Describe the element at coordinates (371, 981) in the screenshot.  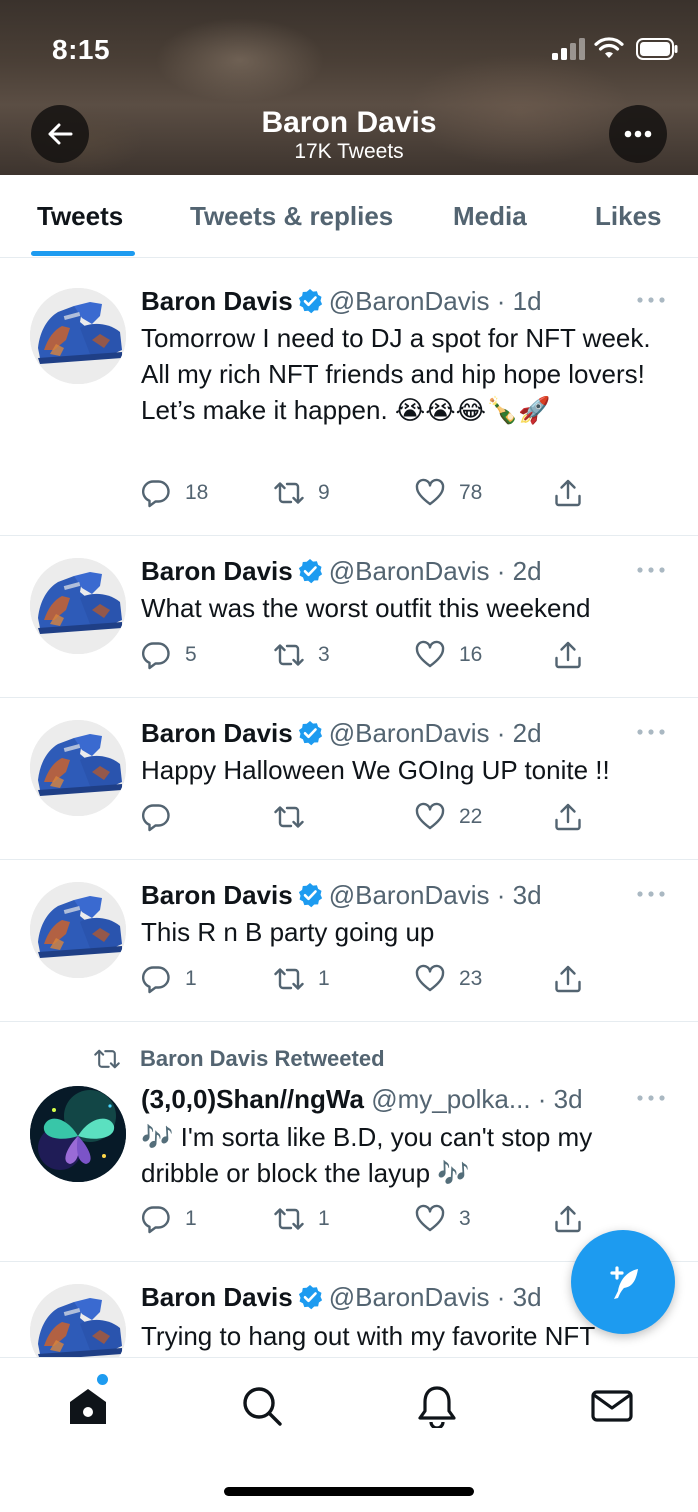
I see `tweet-actions: 1 1 23` at that location.